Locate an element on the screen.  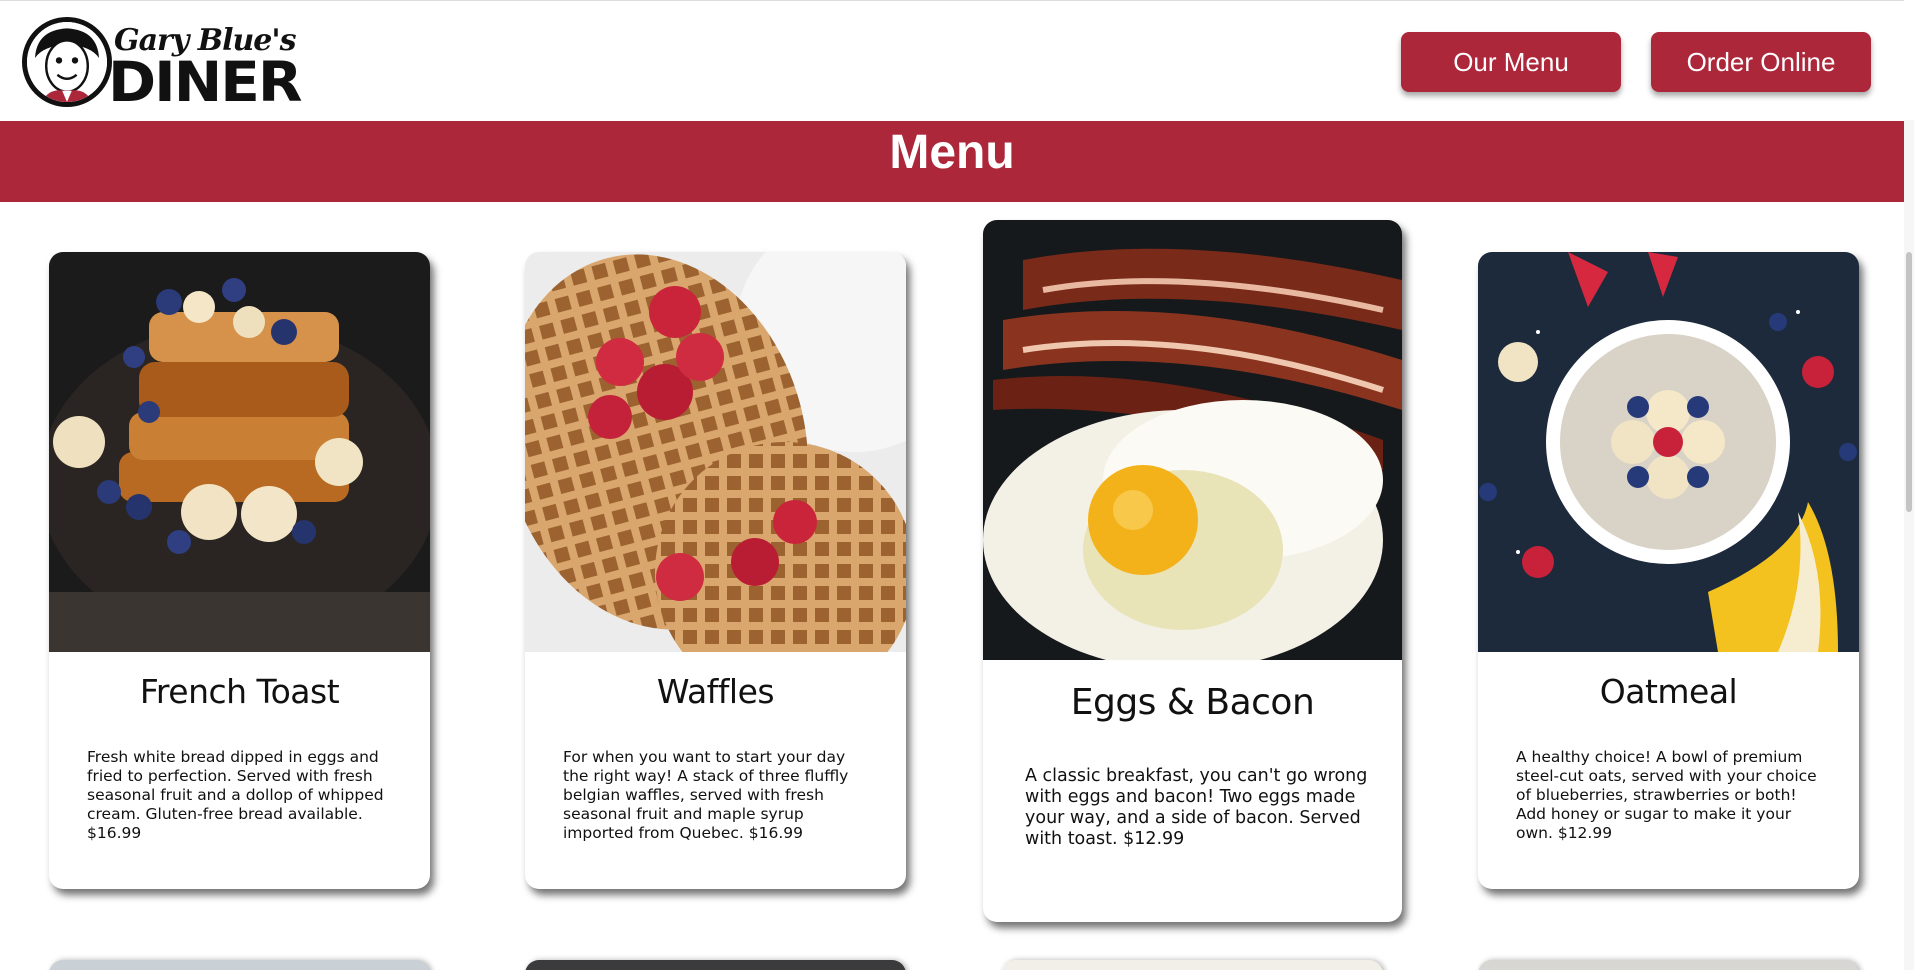
oatmeal-photo is located at coordinates (1668, 452).